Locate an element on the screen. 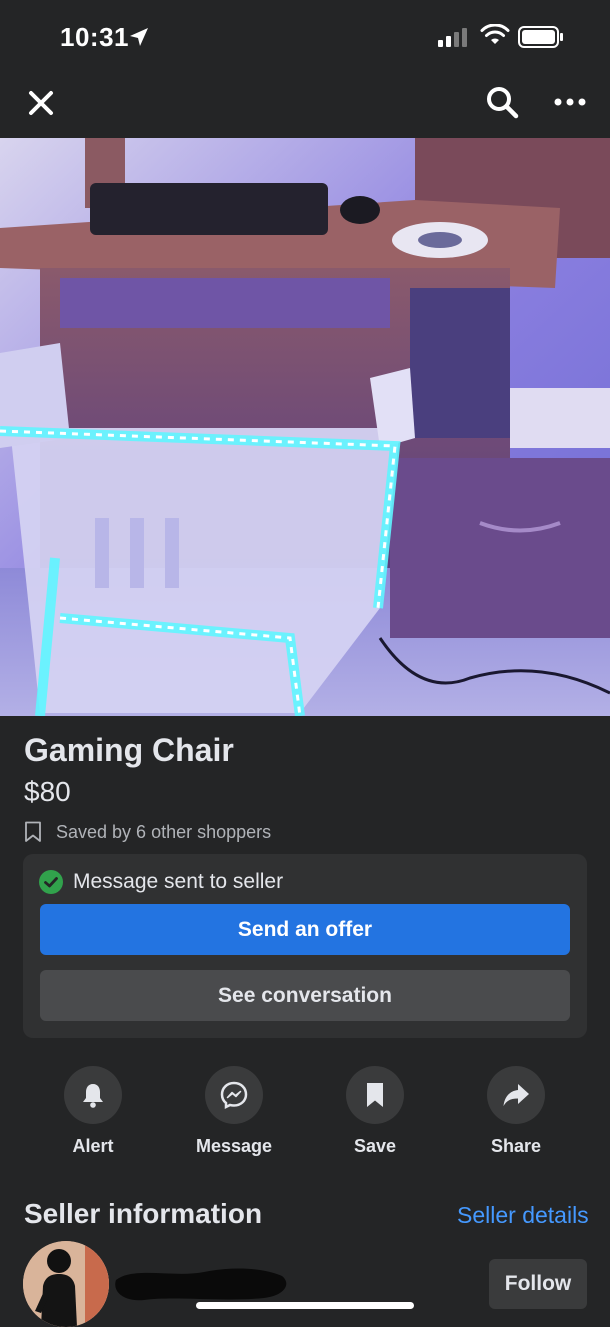  message-status: Message sent to seller is located at coordinates (161, 882).